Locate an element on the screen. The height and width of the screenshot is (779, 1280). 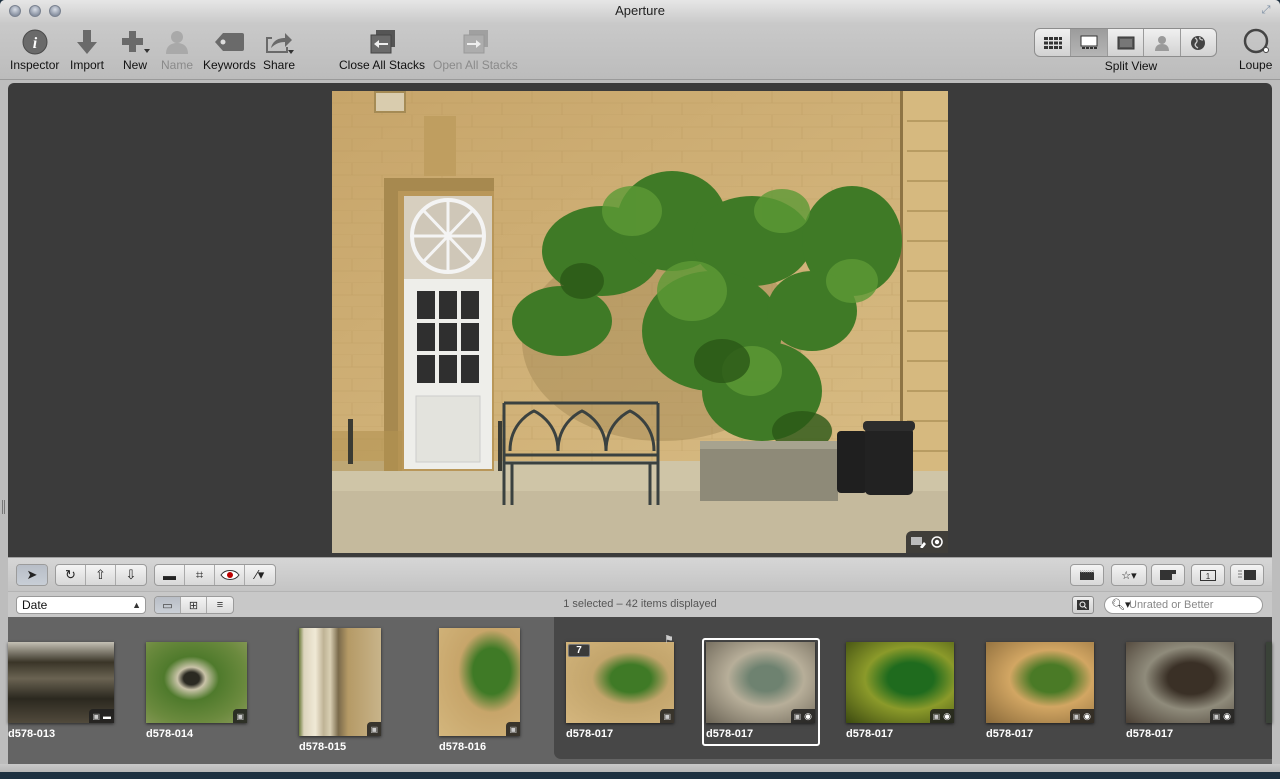
show-metadata-button is located at coordinates (1247, 575).